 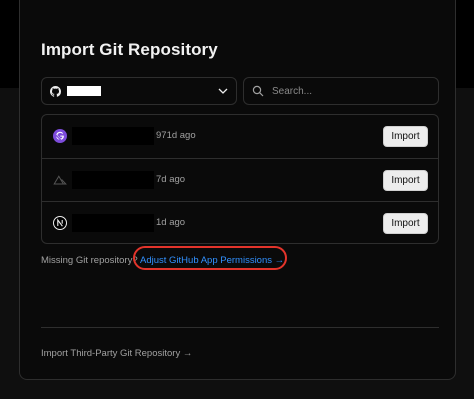 I want to click on annotation-highlight-circle, so click(x=210, y=258).